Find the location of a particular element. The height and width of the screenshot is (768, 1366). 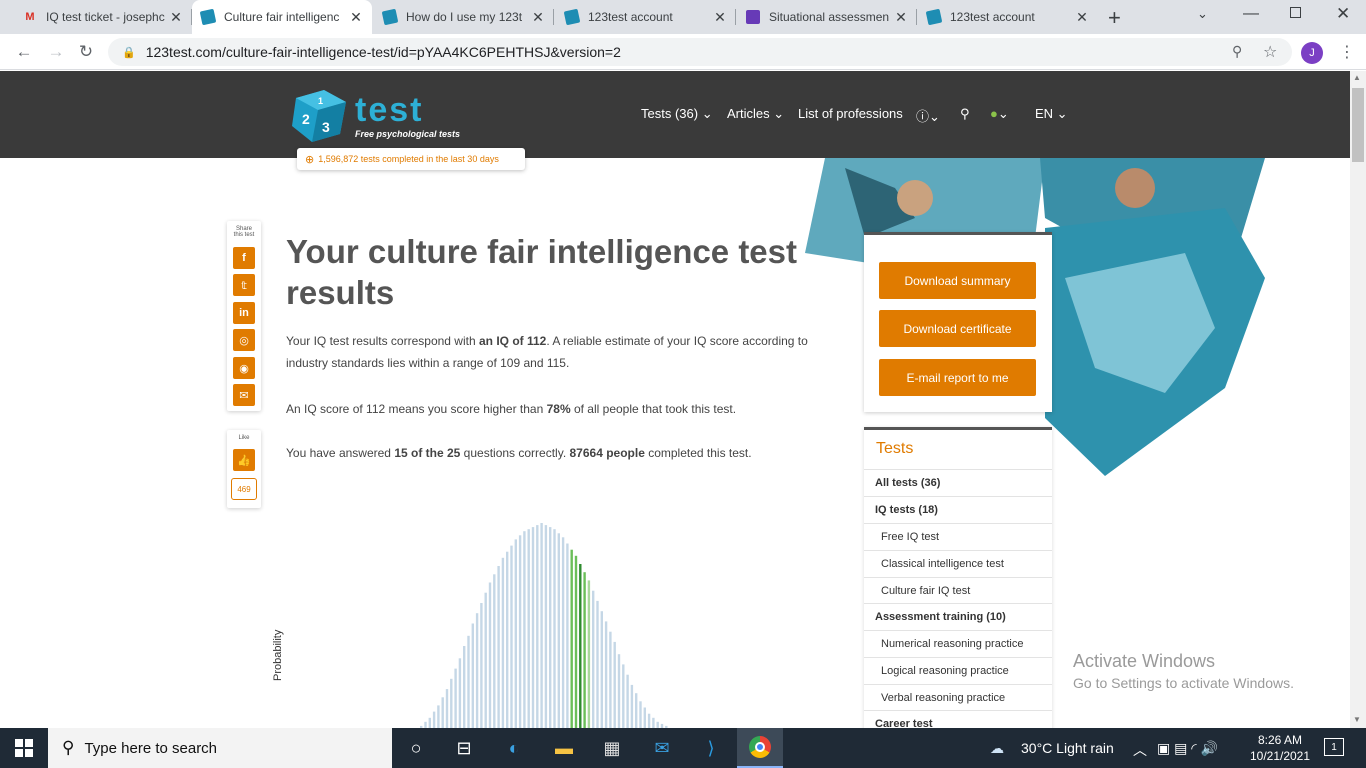

mail-icon: ✉ is located at coordinates (662, 748).